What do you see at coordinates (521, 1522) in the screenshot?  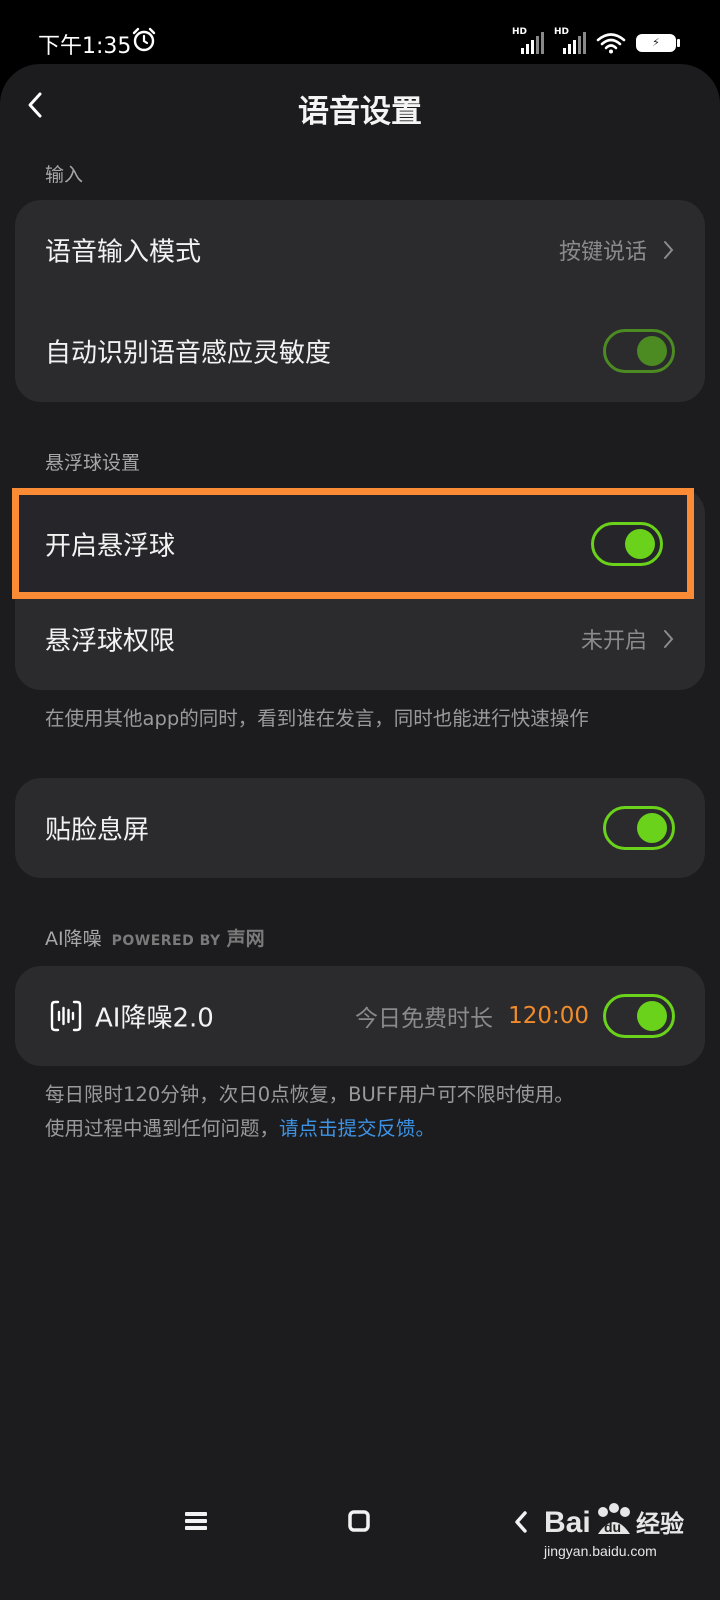 I see `nav-back-icon` at bounding box center [521, 1522].